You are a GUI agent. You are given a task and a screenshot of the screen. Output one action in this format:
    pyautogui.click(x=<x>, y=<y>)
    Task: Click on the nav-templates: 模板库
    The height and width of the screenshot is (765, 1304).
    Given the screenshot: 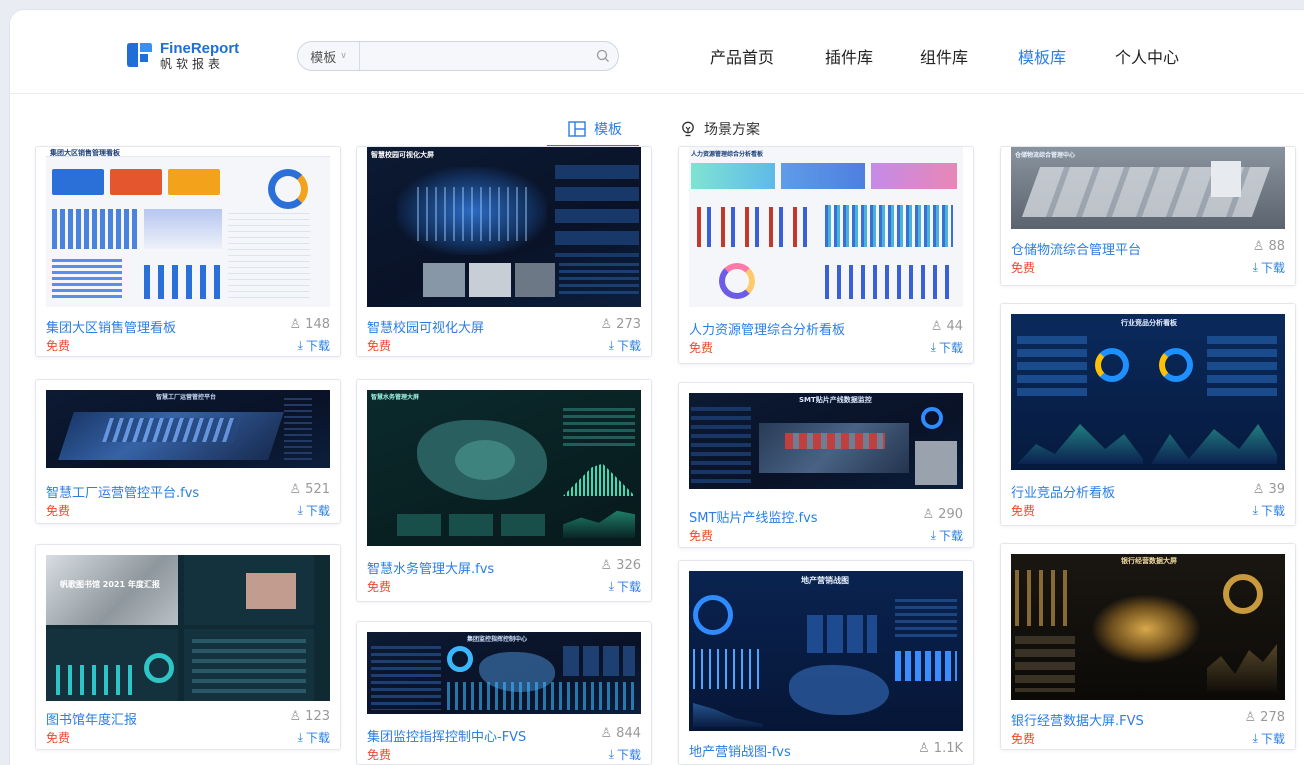 What is the action you would take?
    pyautogui.click(x=1042, y=56)
    